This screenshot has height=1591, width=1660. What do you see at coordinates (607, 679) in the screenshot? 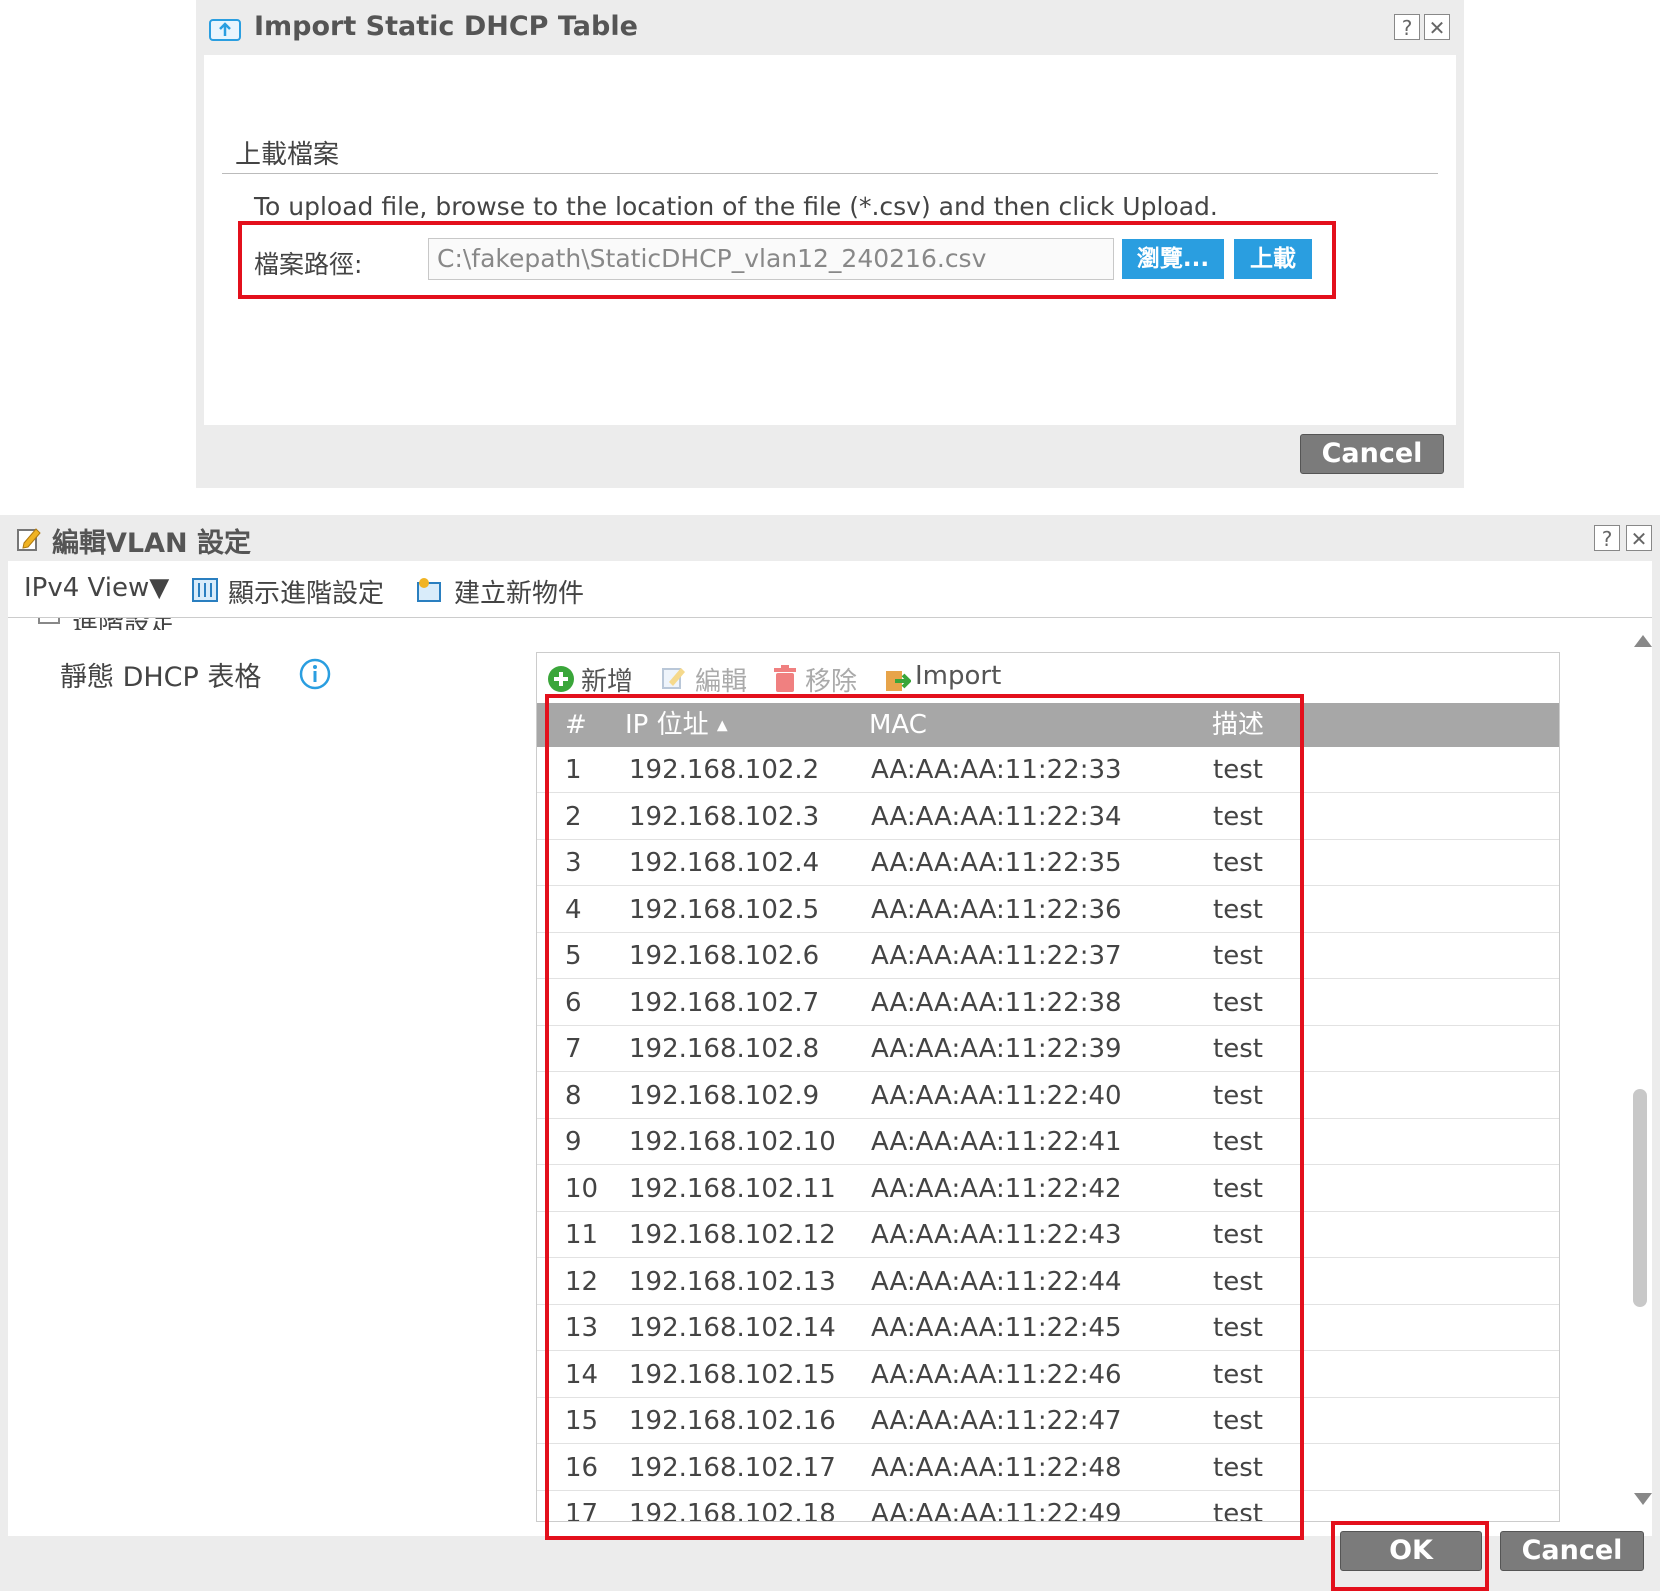
I see `add-action: 新增` at bounding box center [607, 679].